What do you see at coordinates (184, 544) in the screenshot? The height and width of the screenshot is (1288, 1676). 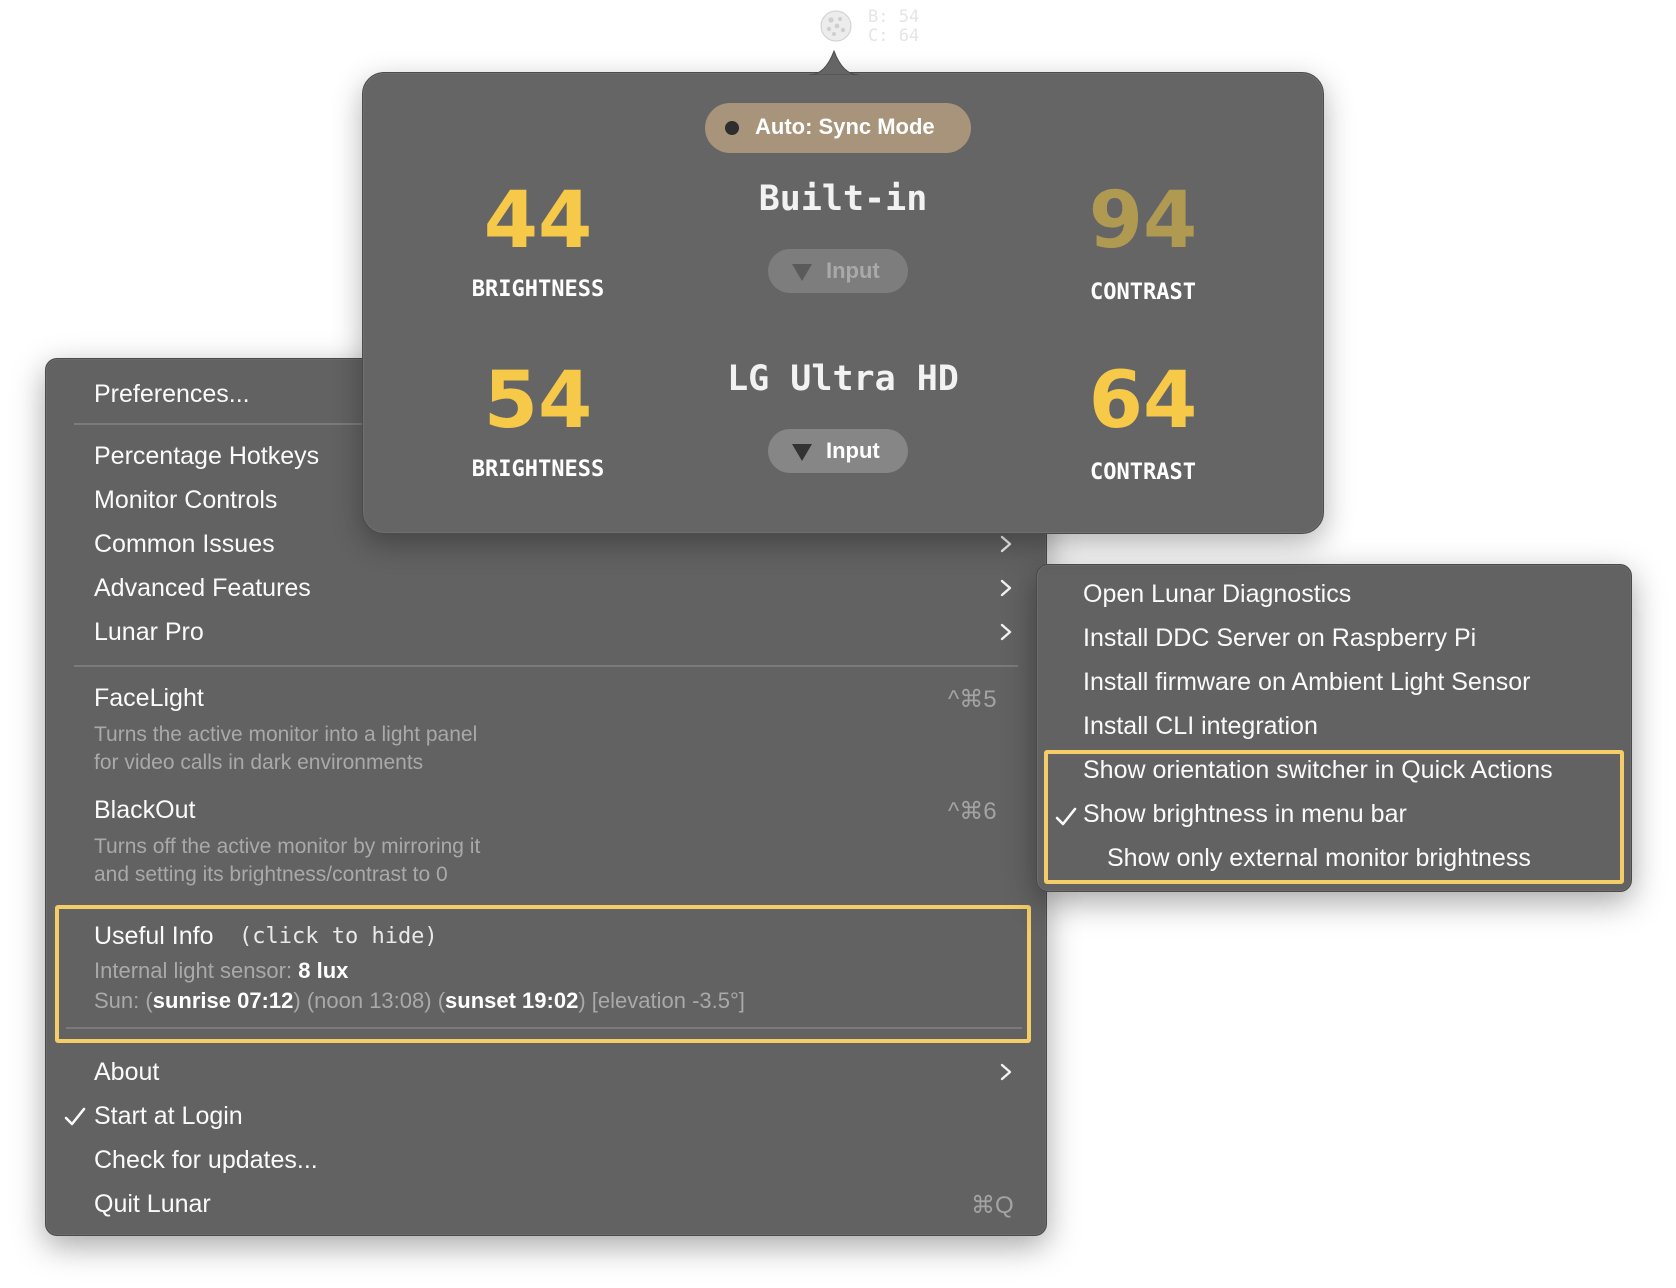 I see `menu-item-label: Common Issues` at bounding box center [184, 544].